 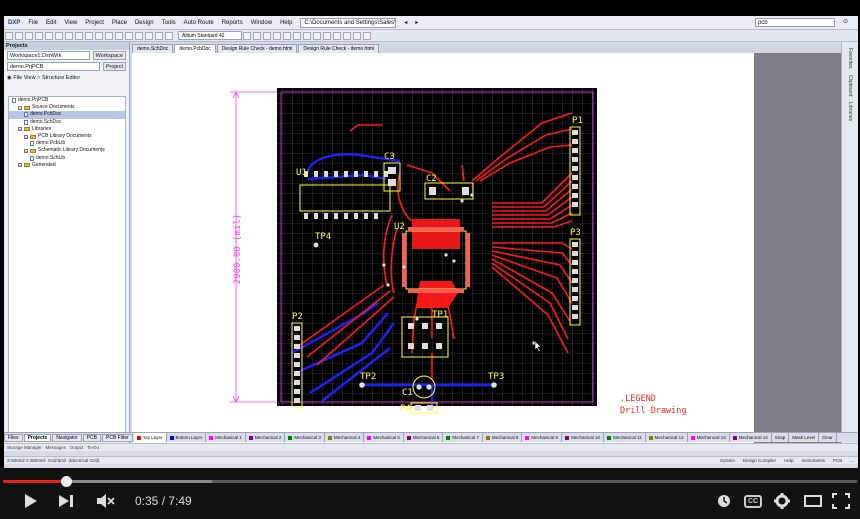 I want to click on nav-back-icon: ◂, so click(x=405, y=22).